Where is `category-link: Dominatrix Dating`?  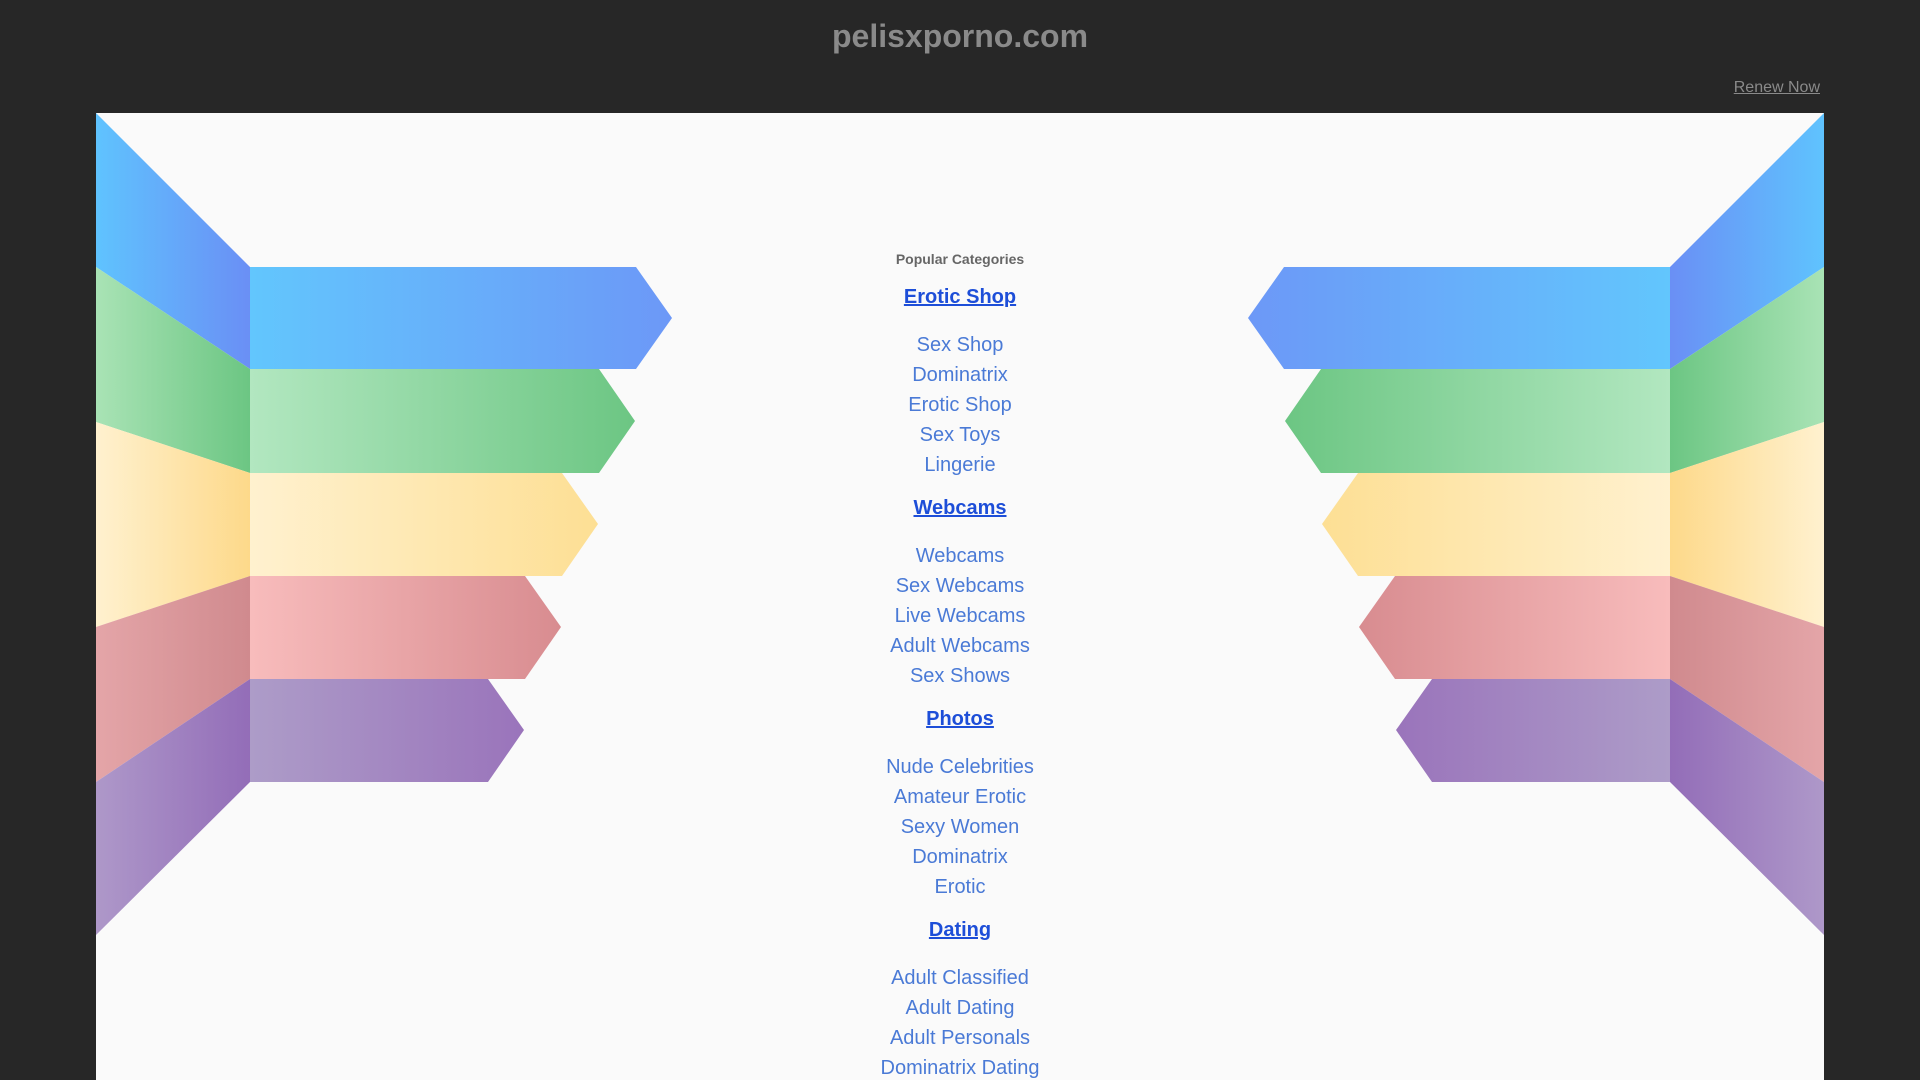 category-link: Dominatrix Dating is located at coordinates (960, 1068).